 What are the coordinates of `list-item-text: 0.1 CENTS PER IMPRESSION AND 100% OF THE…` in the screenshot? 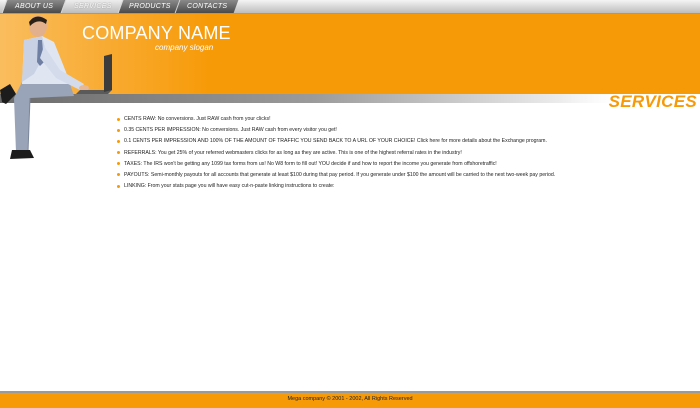 It's located at (335, 141).